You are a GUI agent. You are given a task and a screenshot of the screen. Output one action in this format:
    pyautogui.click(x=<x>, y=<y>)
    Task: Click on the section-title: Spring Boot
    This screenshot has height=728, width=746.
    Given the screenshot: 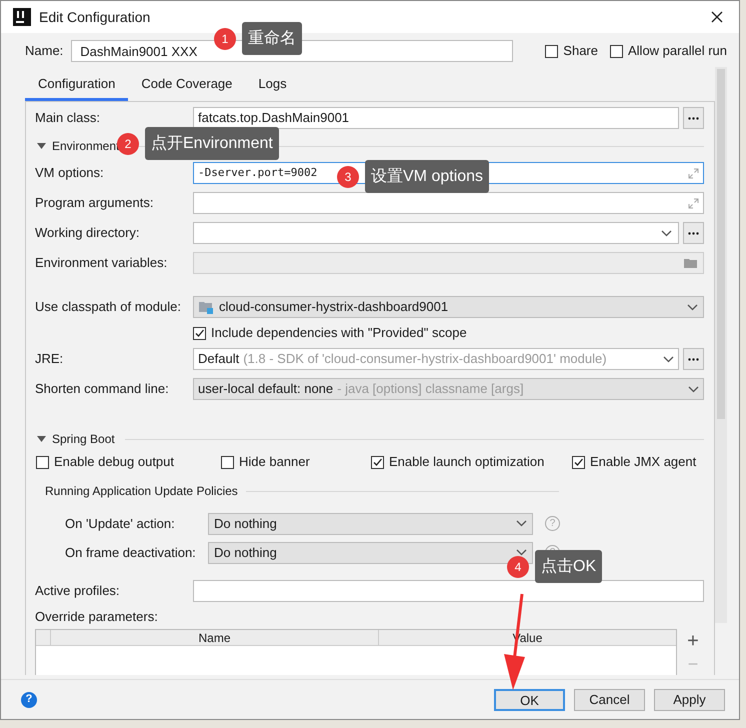 What is the action you would take?
    pyautogui.click(x=83, y=439)
    